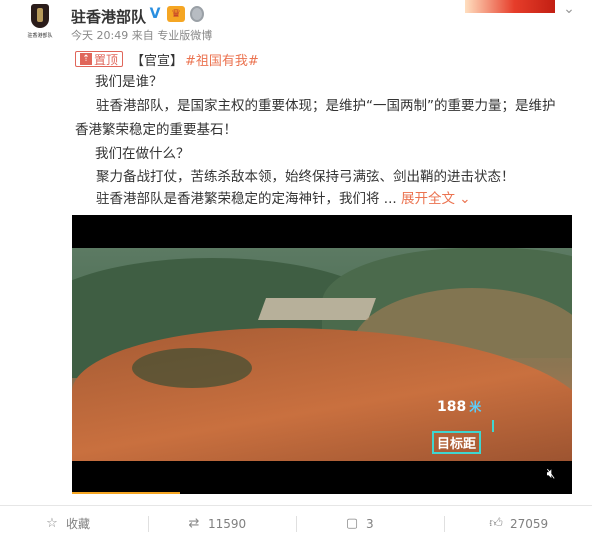 This screenshot has width=592, height=541. I want to click on post-meta: 今天 20:49 来自 专业版微博, so click(141, 35).